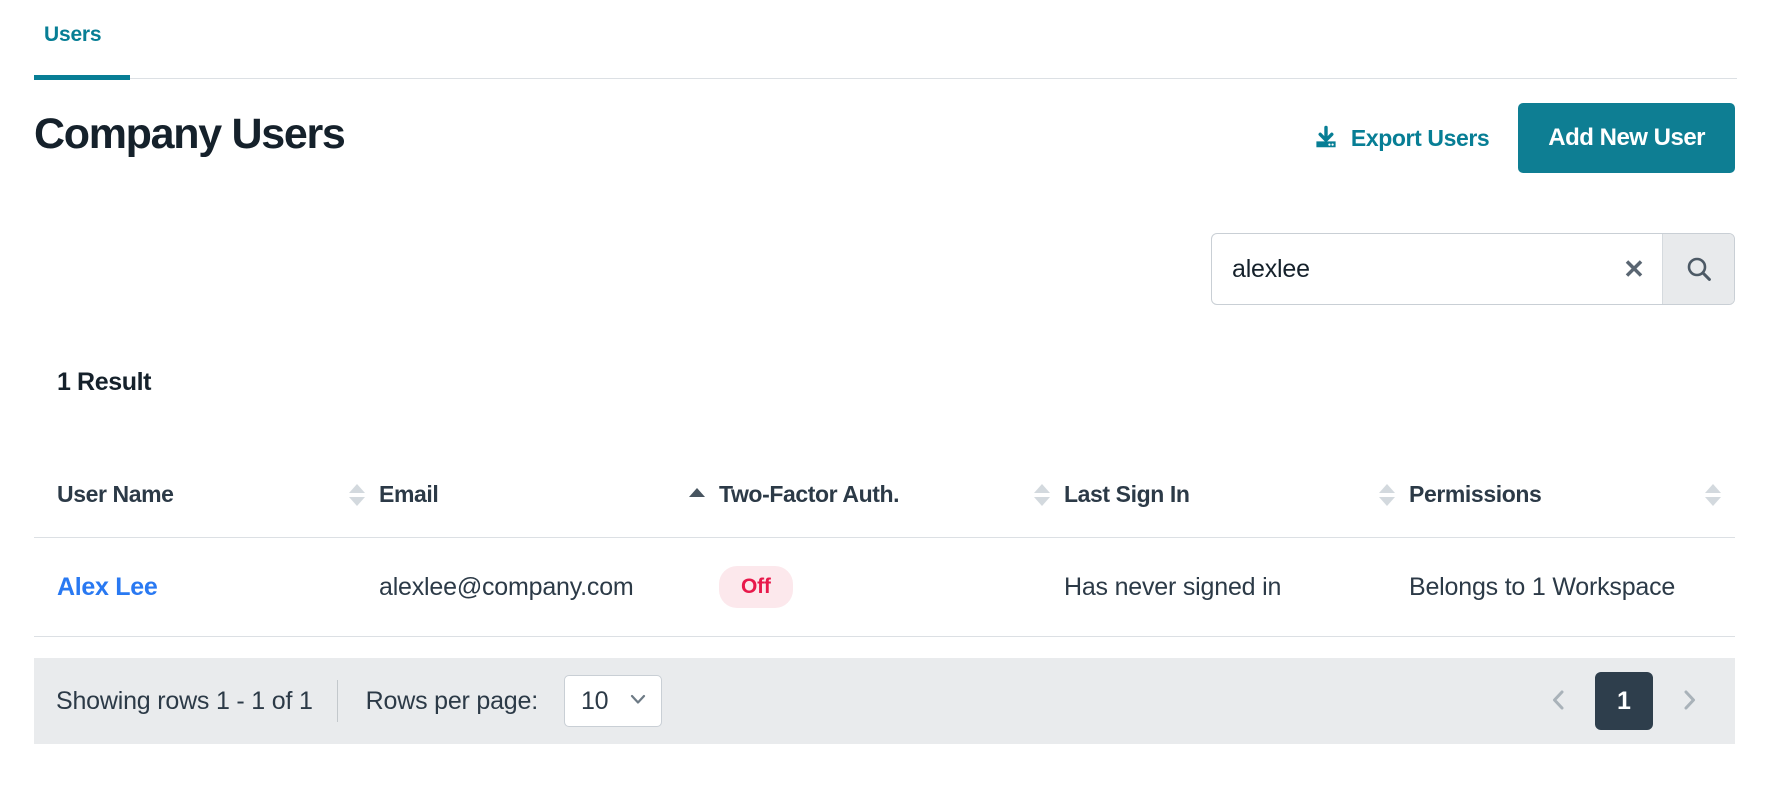 The image size is (1771, 791). I want to click on sort-toggle-last-sign-in-icon, so click(1387, 494).